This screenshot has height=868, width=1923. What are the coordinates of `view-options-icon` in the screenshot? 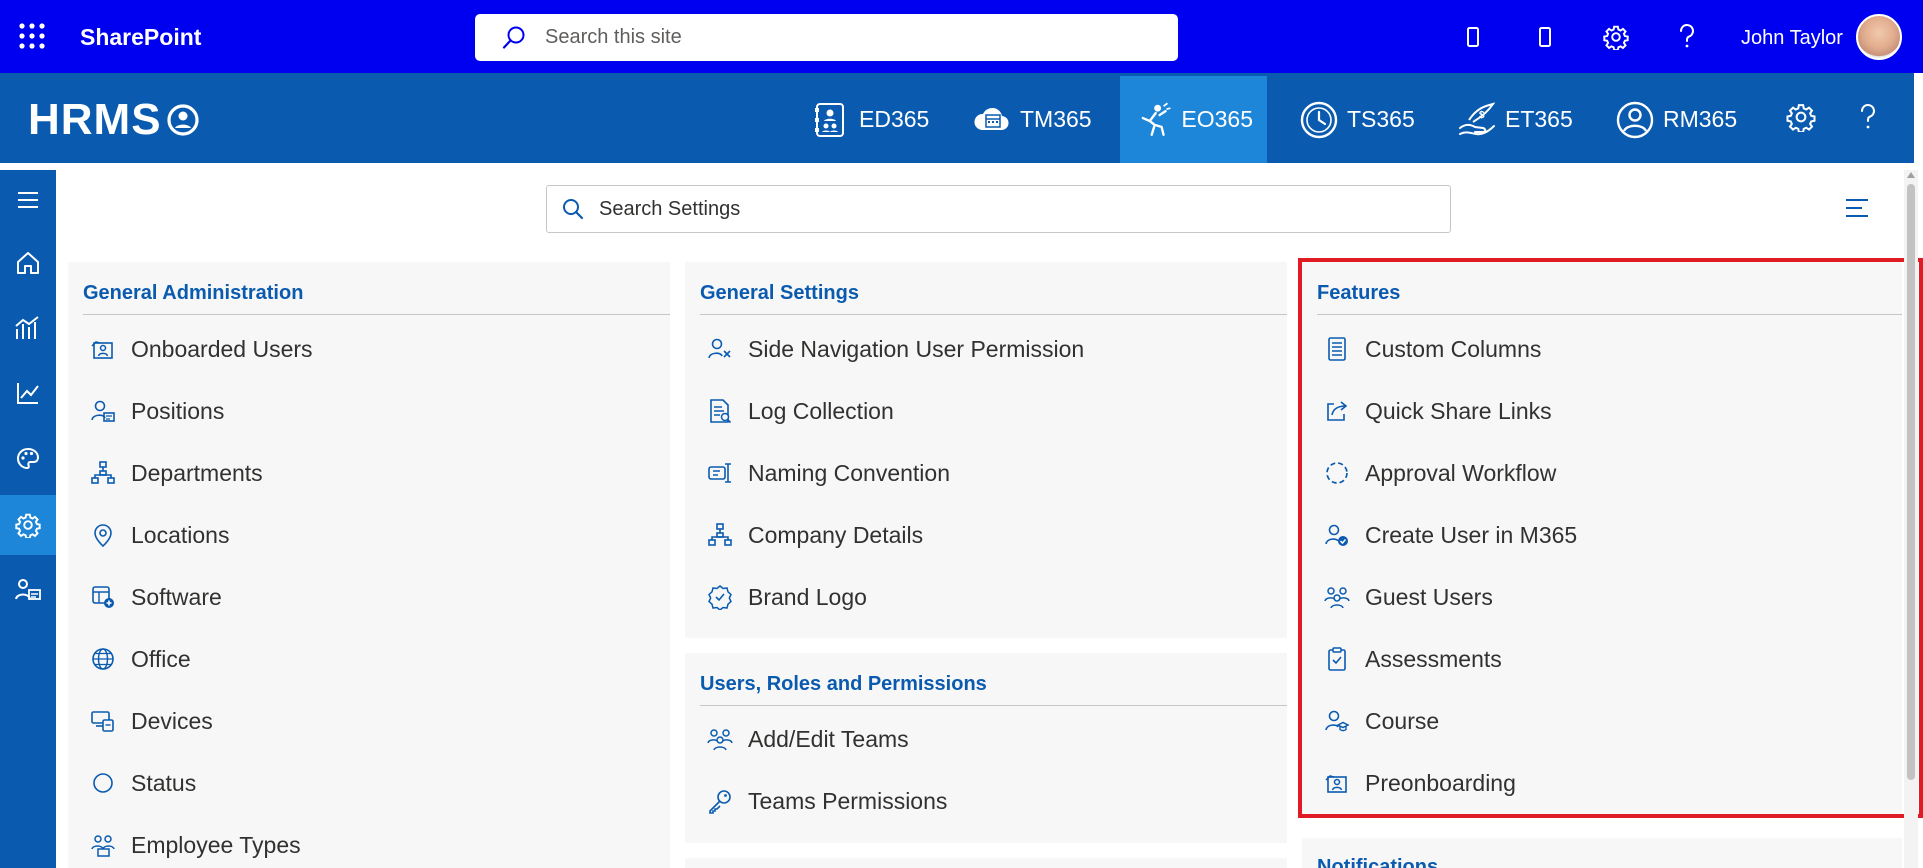 It's located at (1857, 209).